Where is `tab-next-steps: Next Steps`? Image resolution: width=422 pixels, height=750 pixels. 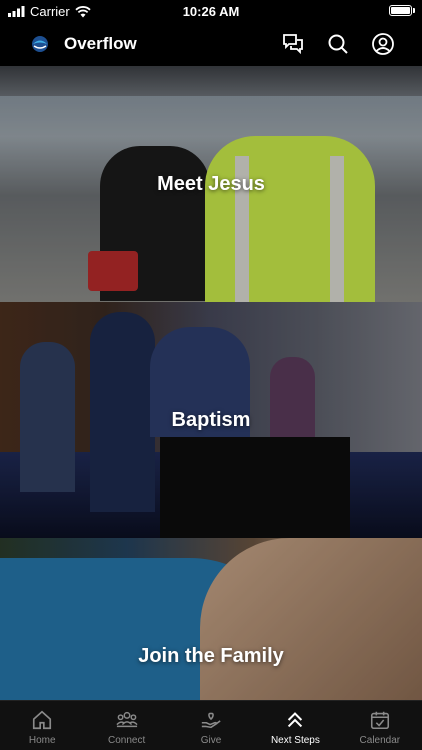 tab-next-steps: Next Steps is located at coordinates (295, 725).